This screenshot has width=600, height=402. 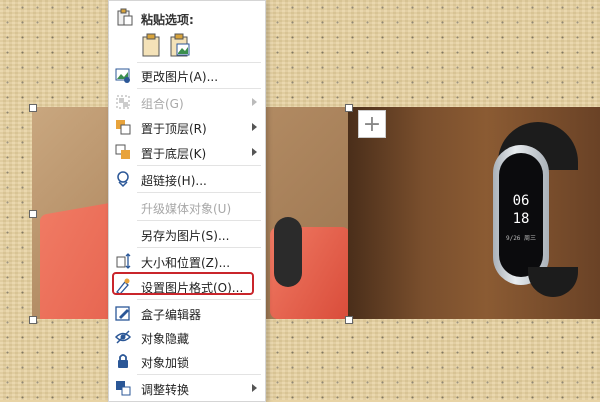 I want to click on menu-item-lock-object: 对象加锁, so click(x=187, y=361).